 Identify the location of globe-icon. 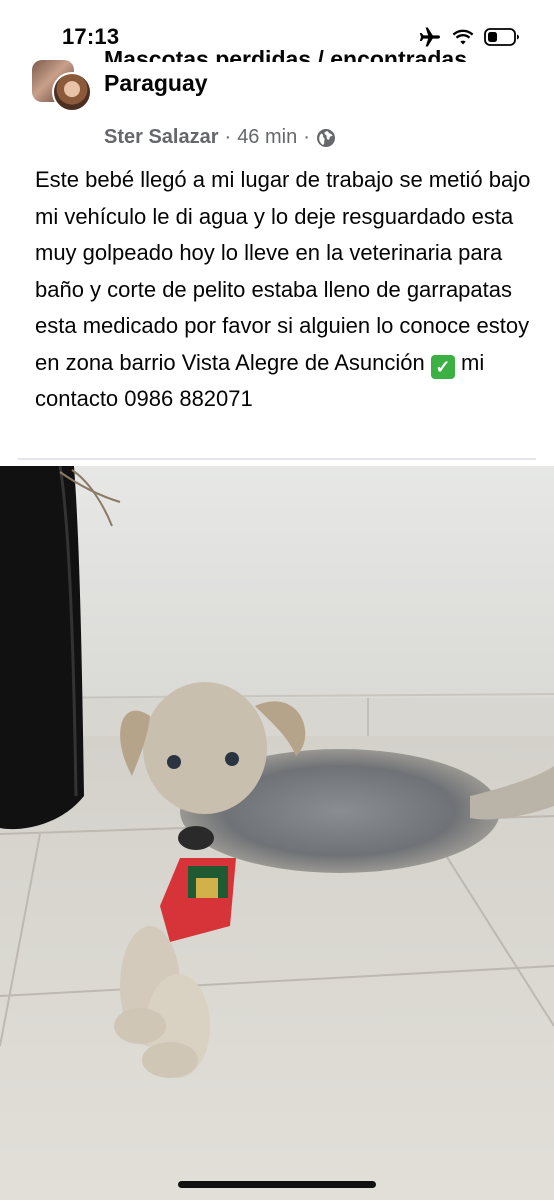
(326, 138).